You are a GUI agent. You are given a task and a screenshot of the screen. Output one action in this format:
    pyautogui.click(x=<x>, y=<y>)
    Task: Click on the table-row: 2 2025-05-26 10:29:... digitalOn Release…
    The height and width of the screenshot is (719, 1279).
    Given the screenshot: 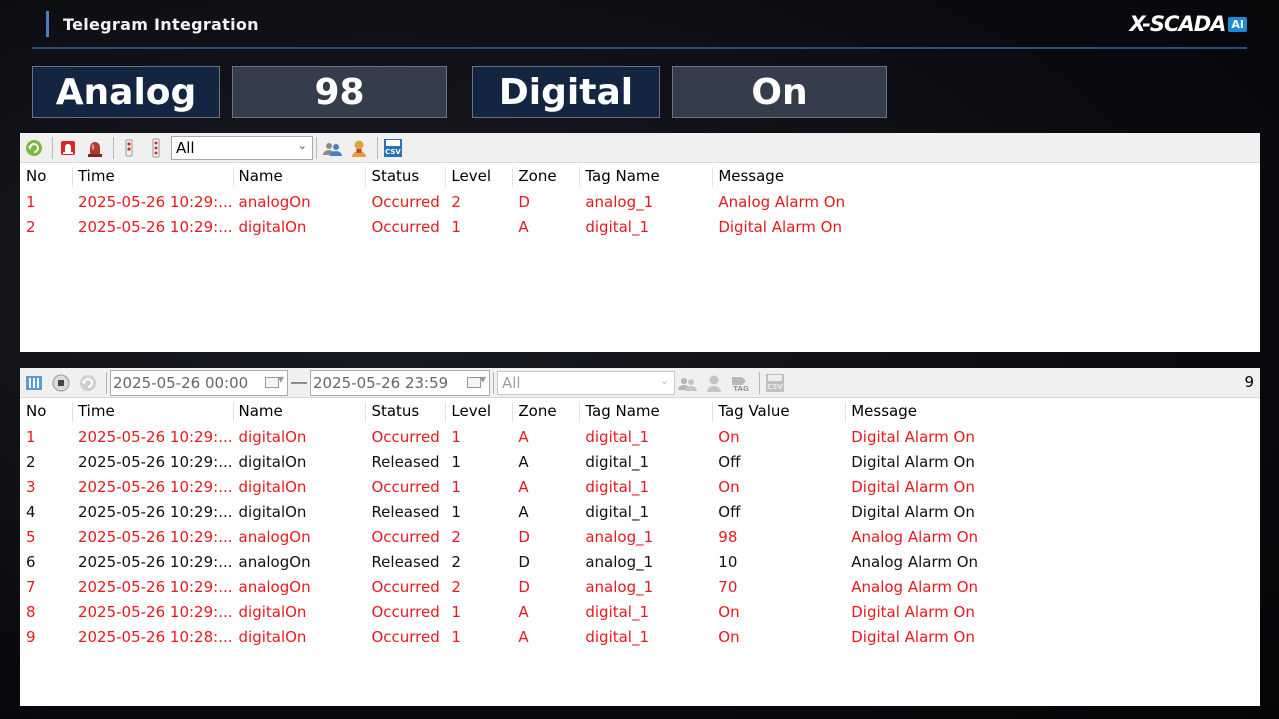 What is the action you would take?
    pyautogui.click(x=640, y=461)
    